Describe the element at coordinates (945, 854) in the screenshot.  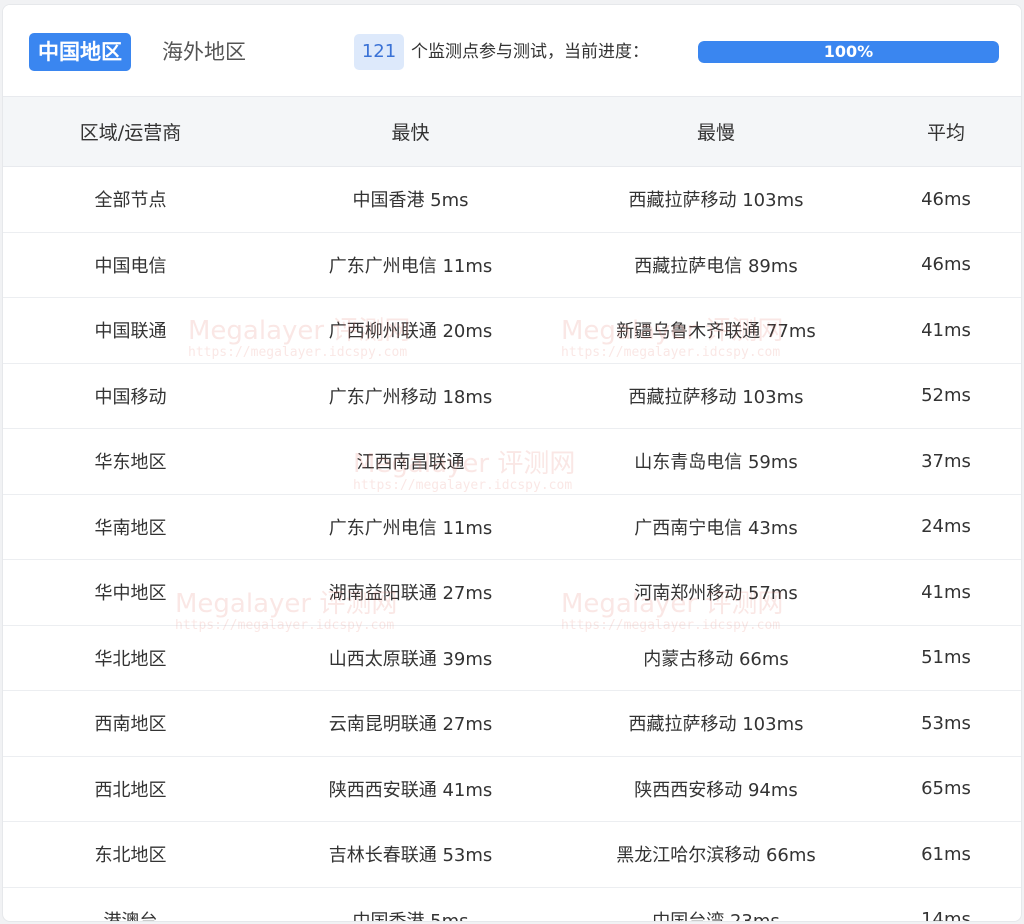
I see `cell-average: 61ms` at that location.